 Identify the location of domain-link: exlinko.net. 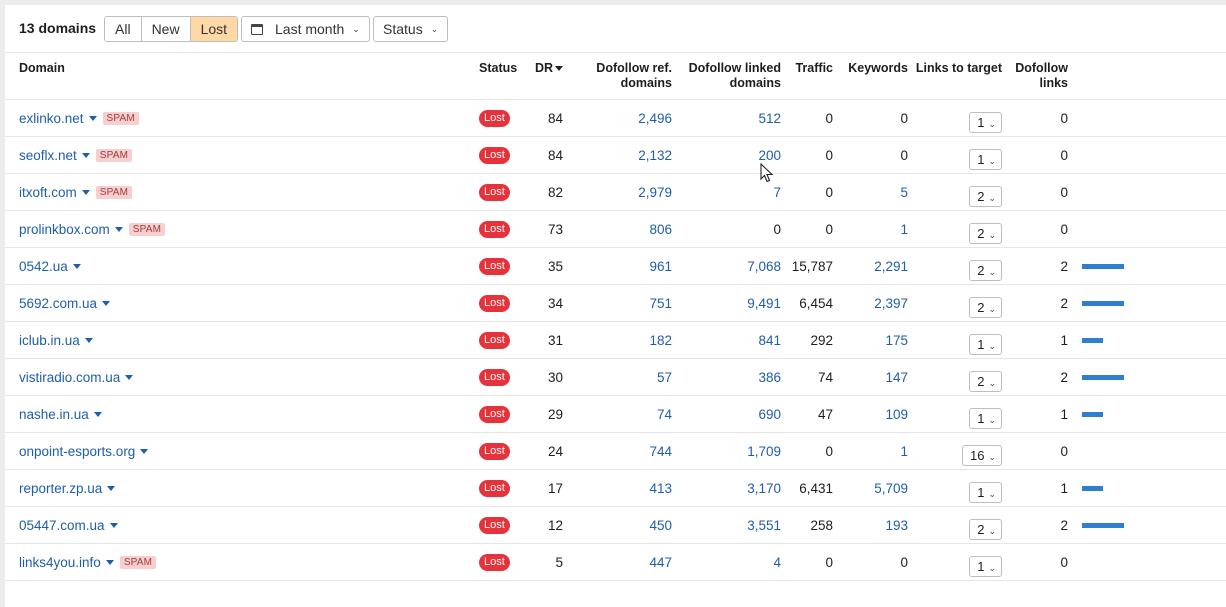
(51, 118).